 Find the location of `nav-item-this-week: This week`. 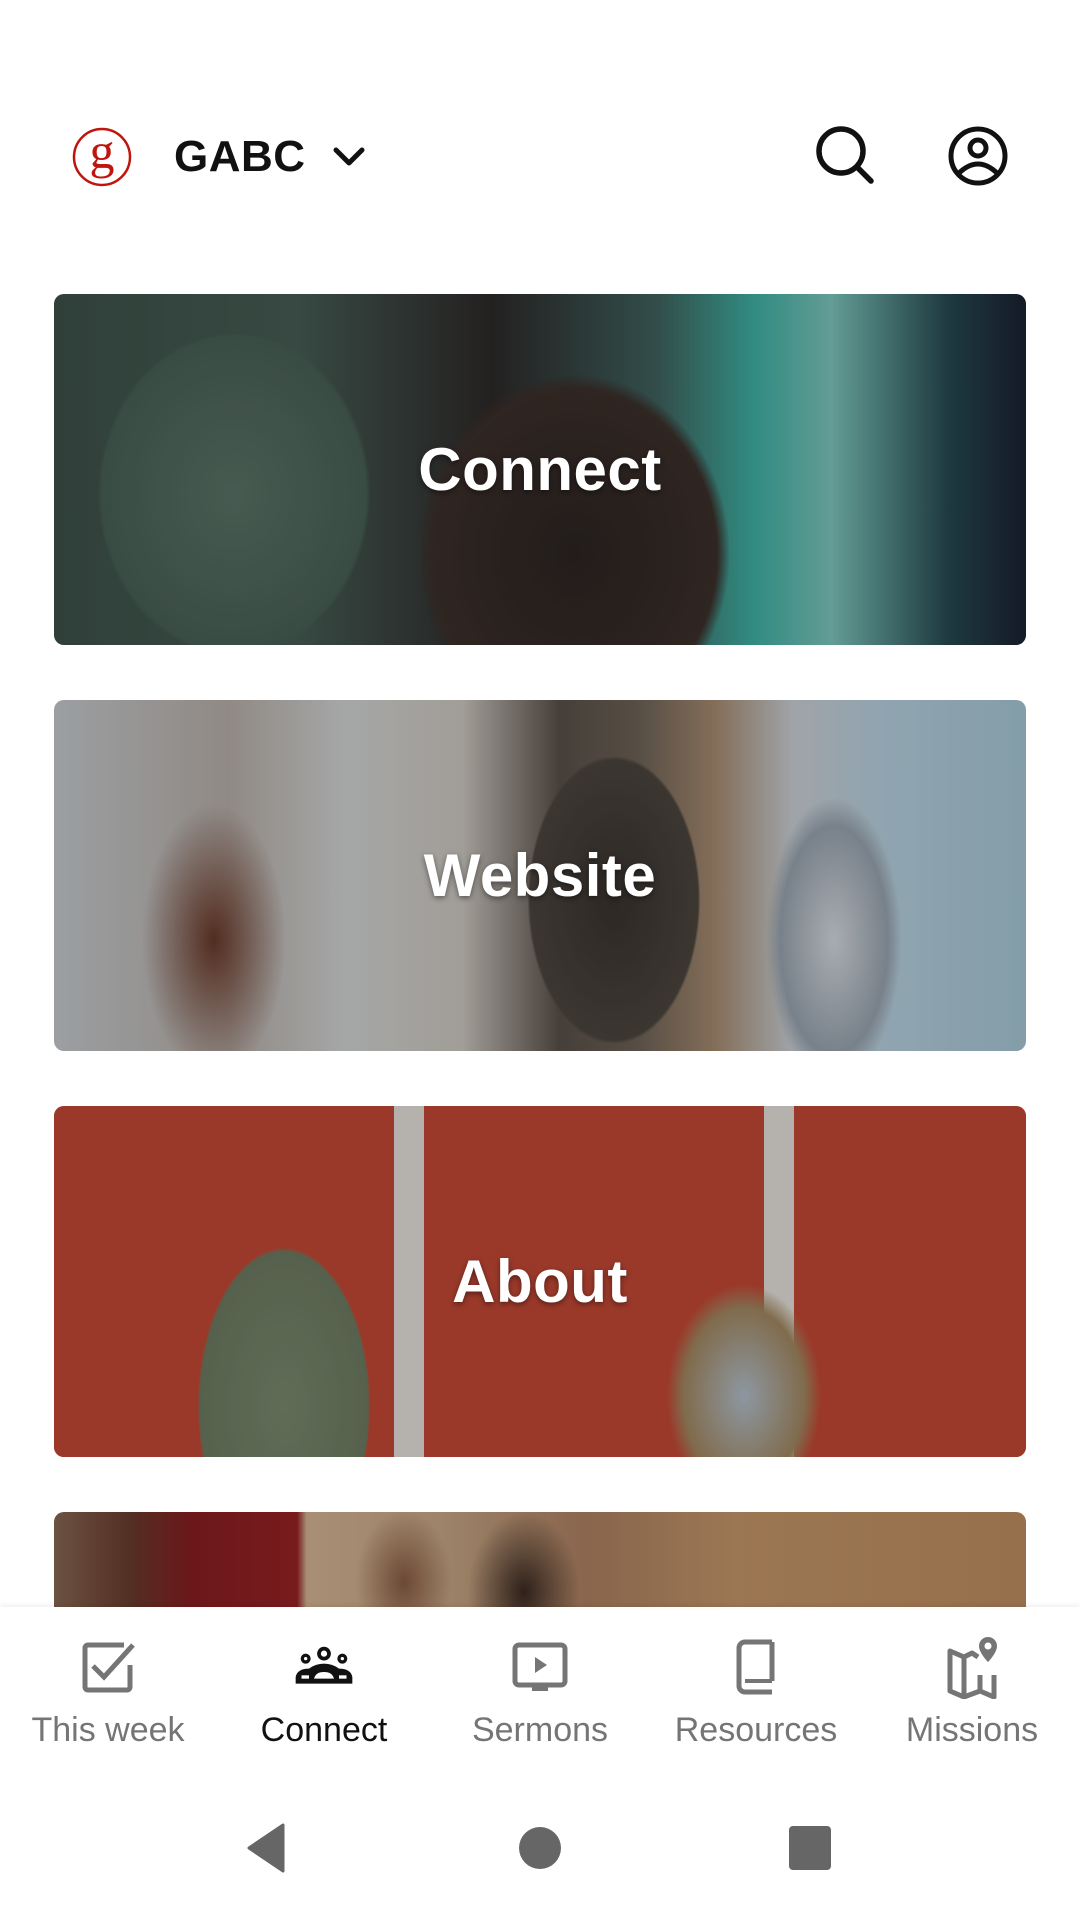

nav-item-this-week: This week is located at coordinates (108, 1692).